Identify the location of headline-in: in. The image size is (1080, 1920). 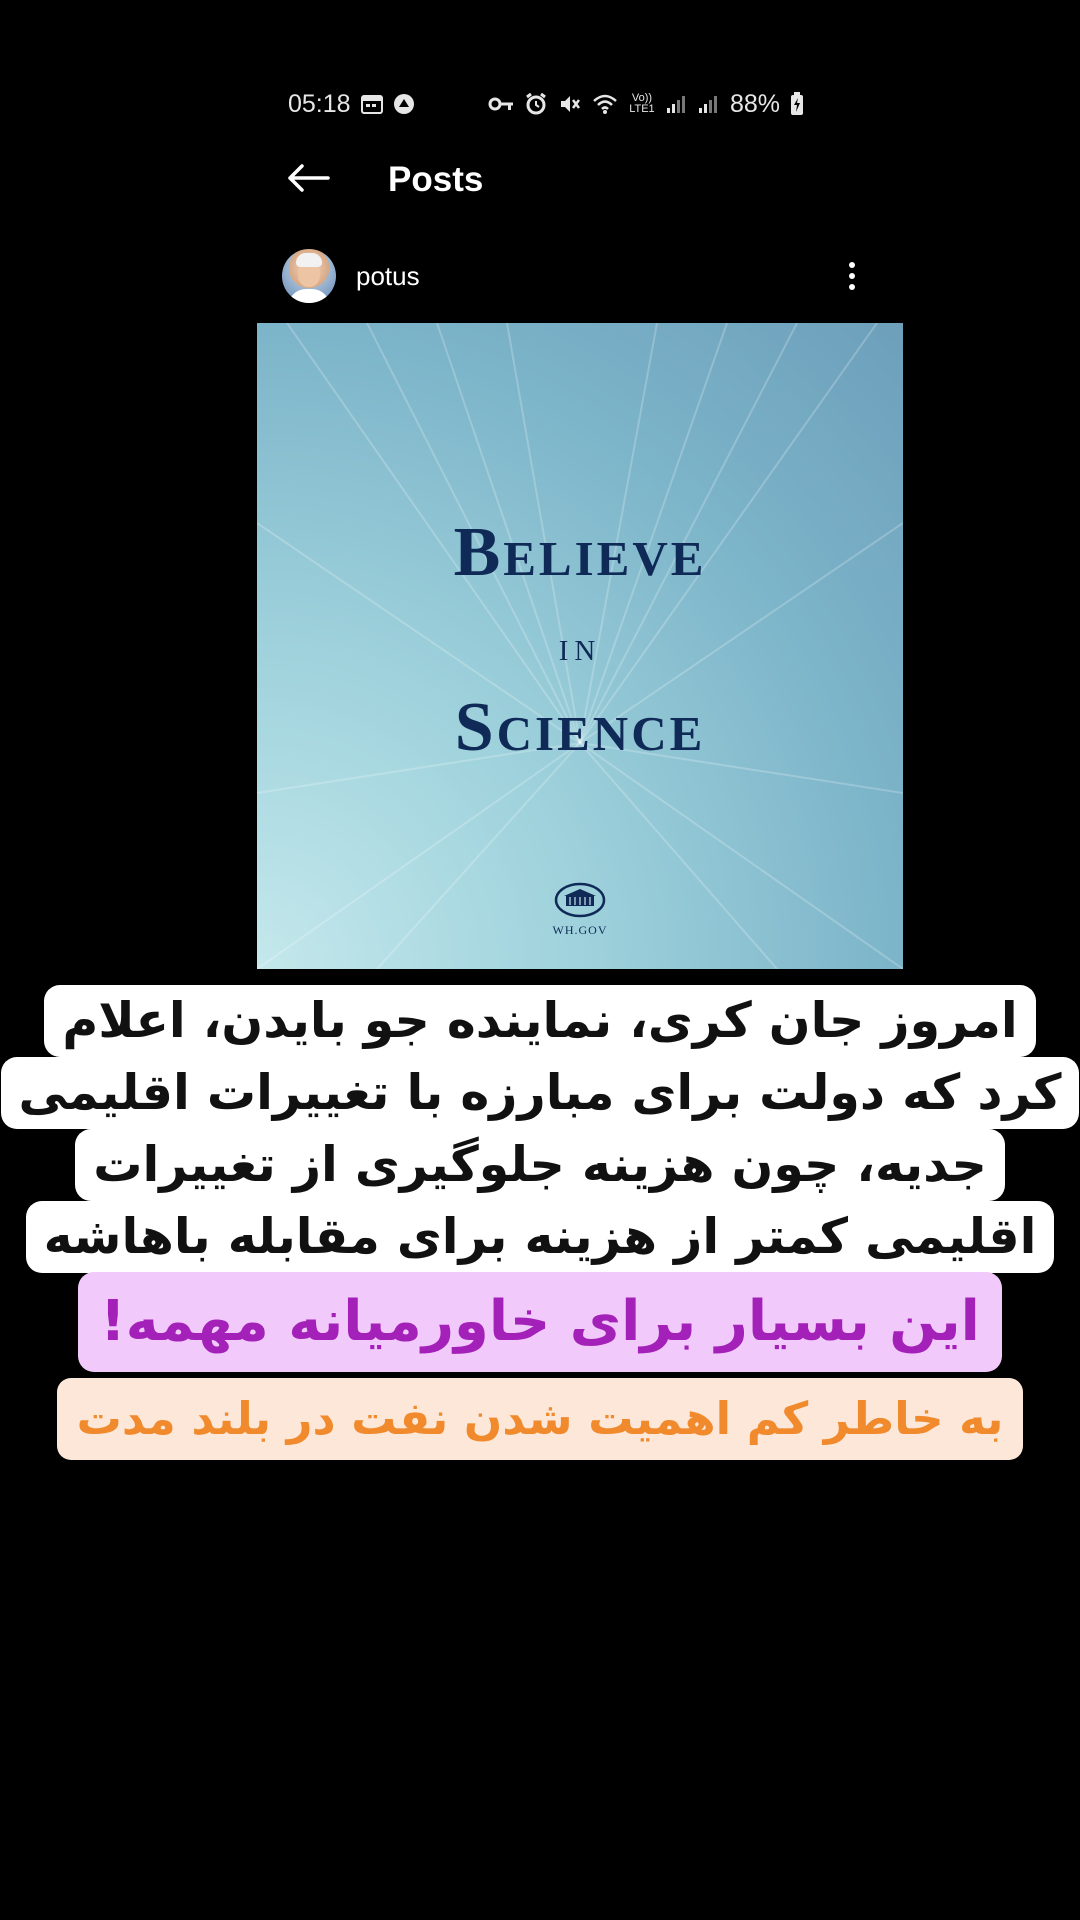
(580, 647).